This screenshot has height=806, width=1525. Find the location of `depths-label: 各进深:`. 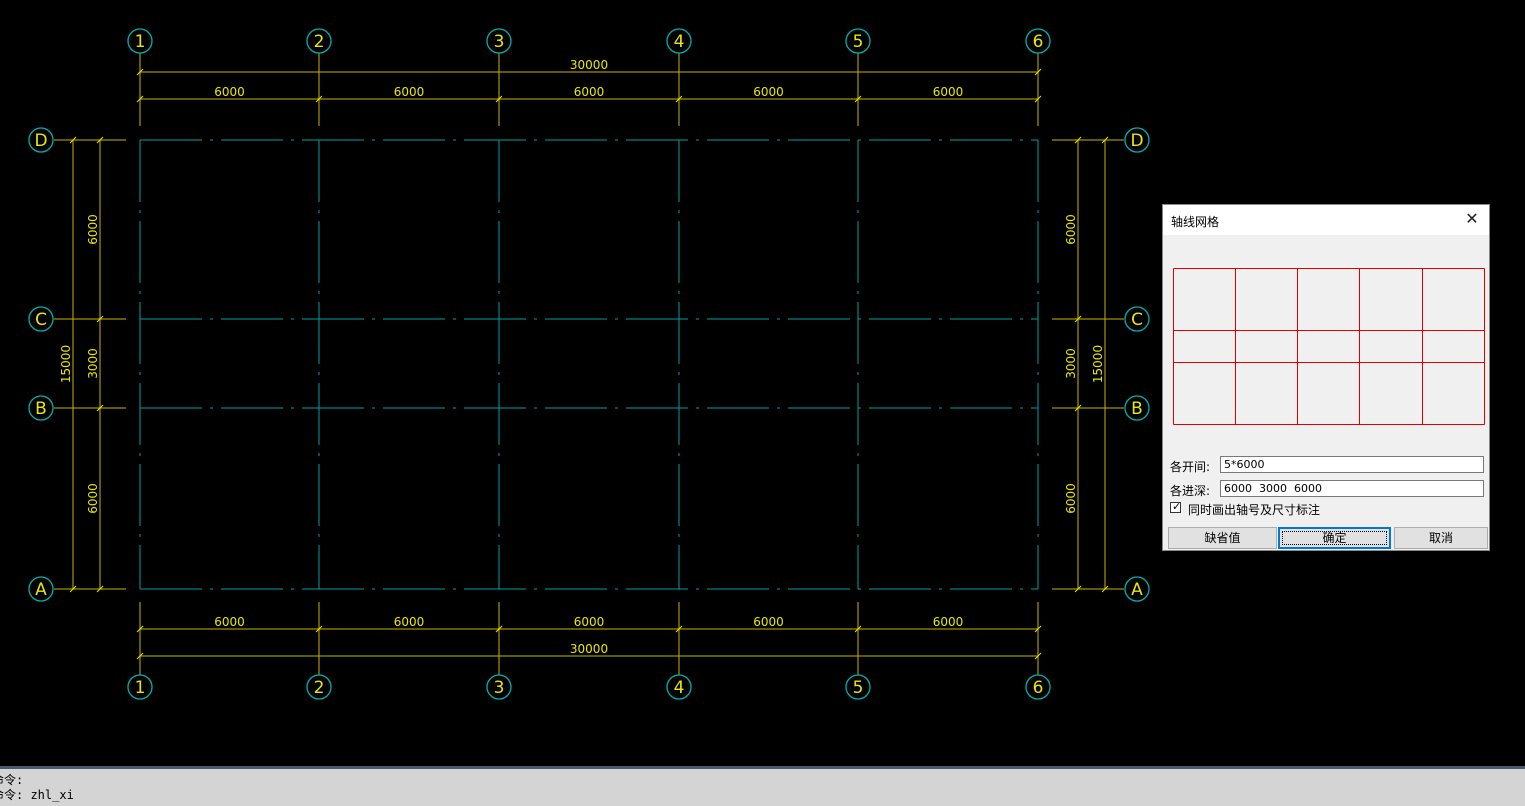

depths-label: 各进深: is located at coordinates (1190, 491).